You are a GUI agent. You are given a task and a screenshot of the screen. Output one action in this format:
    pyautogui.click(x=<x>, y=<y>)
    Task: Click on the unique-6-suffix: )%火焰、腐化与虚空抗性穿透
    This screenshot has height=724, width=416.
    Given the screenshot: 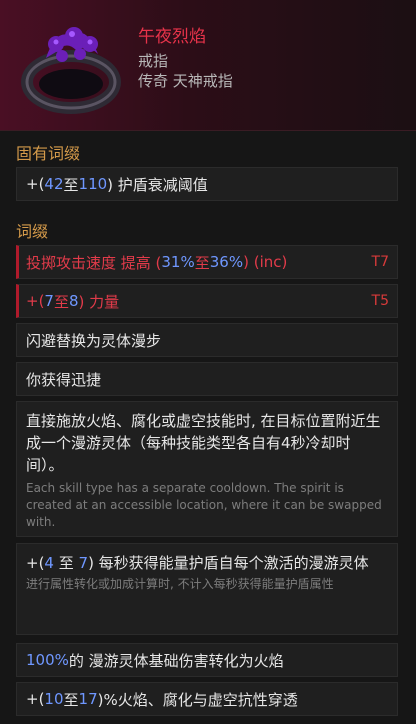 What is the action you would take?
    pyautogui.click(x=197, y=699)
    